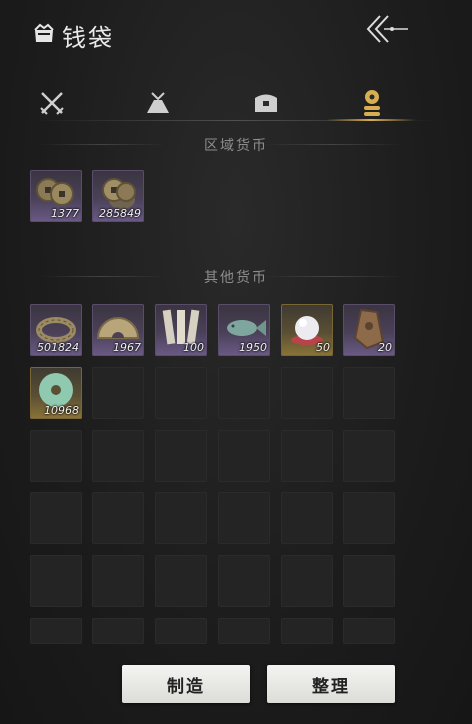 The width and height of the screenshot is (472, 724). I want to click on currency-slot: 1967, so click(118, 330).